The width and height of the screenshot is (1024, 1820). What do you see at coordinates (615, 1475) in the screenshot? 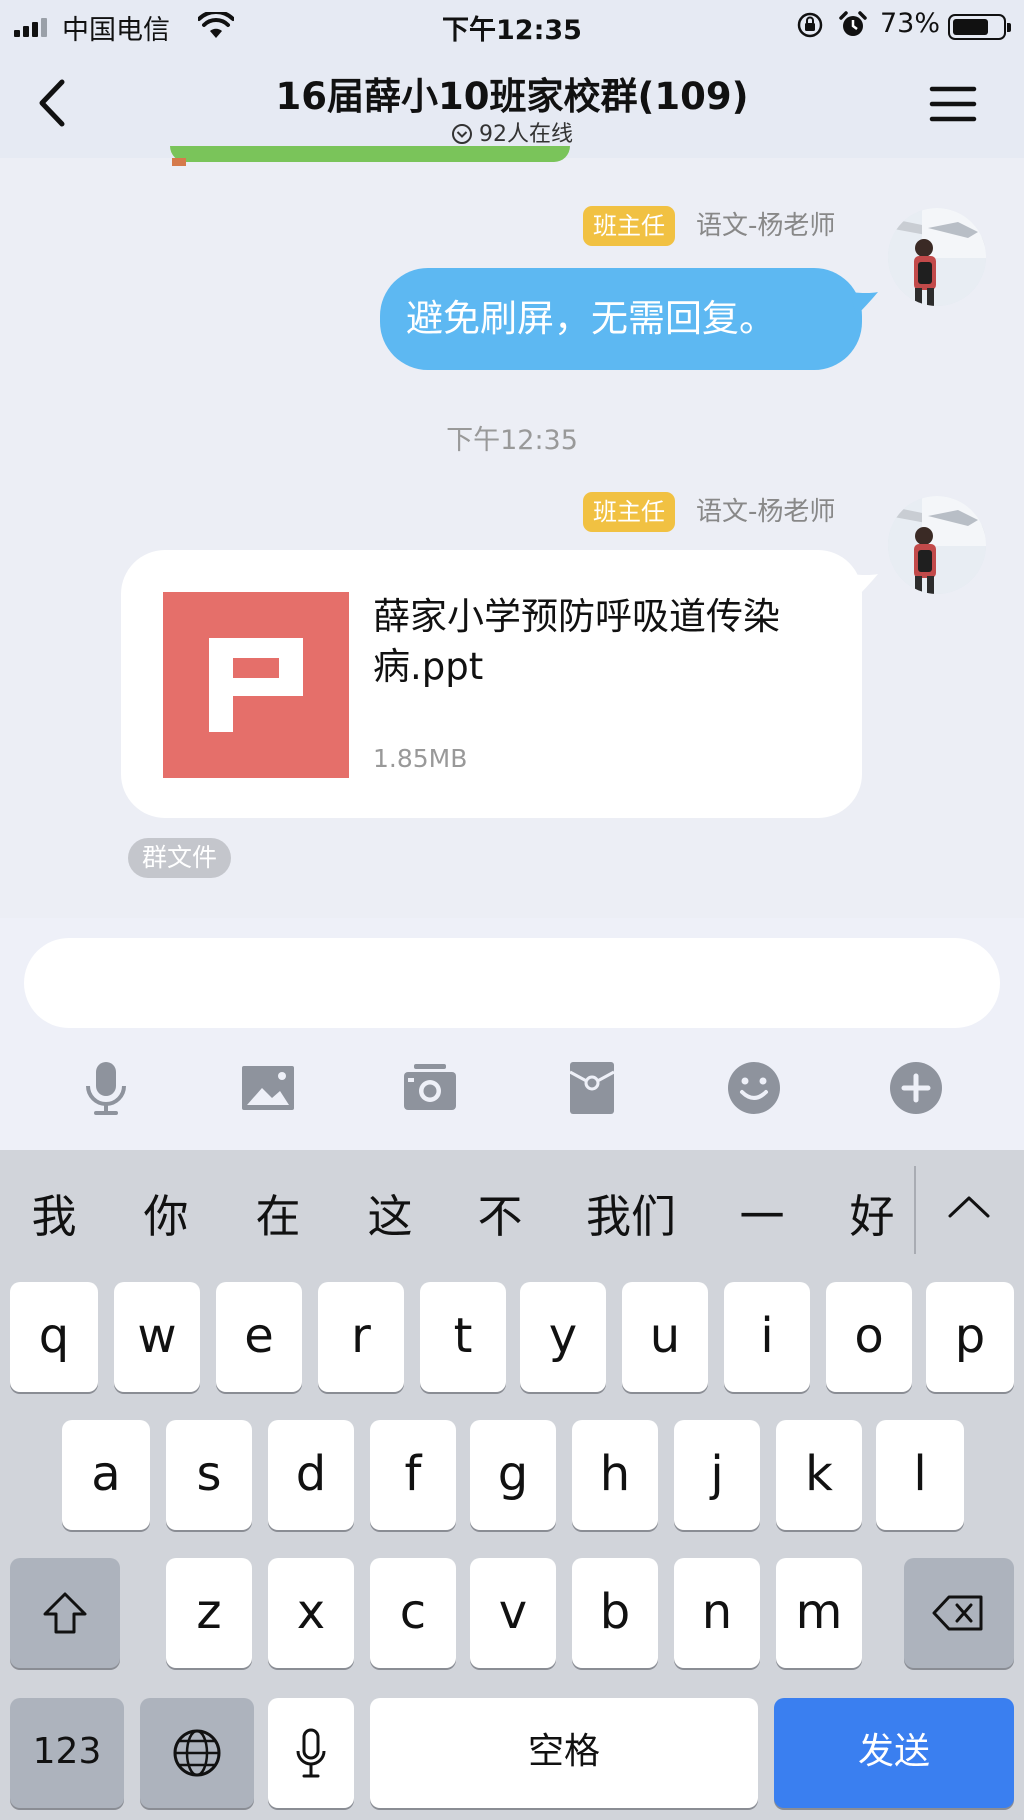
I see `key-h: h` at bounding box center [615, 1475].